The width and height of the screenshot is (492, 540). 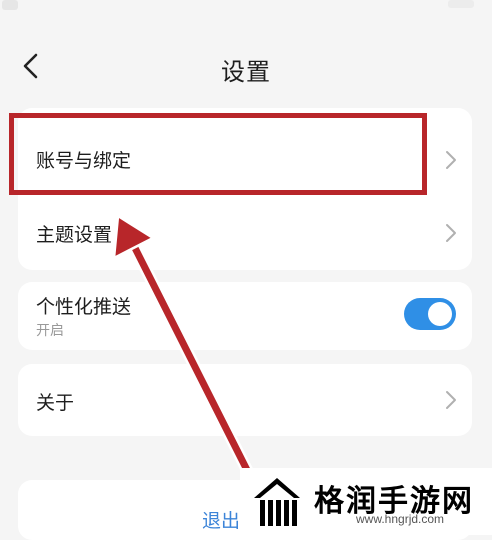 What do you see at coordinates (245, 237) in the screenshot?
I see `theme-settings-row: 主题设置` at bounding box center [245, 237].